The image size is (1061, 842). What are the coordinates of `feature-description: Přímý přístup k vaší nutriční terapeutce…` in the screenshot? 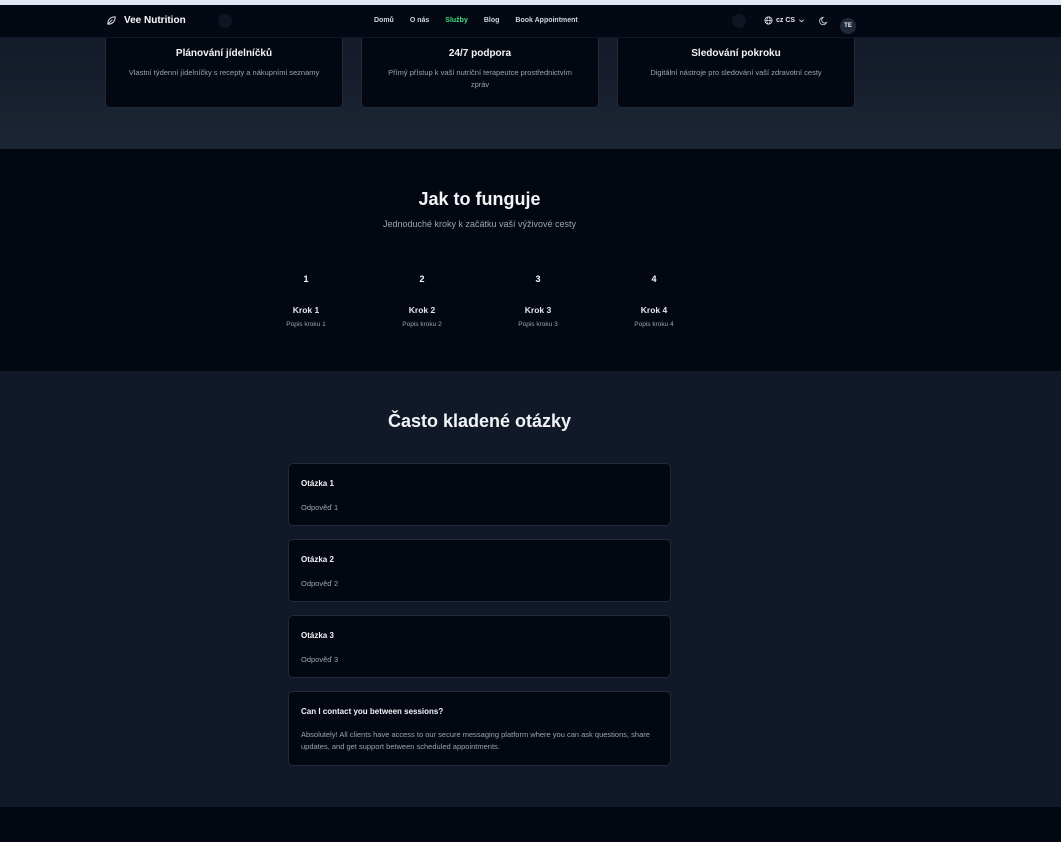 It's located at (480, 78).